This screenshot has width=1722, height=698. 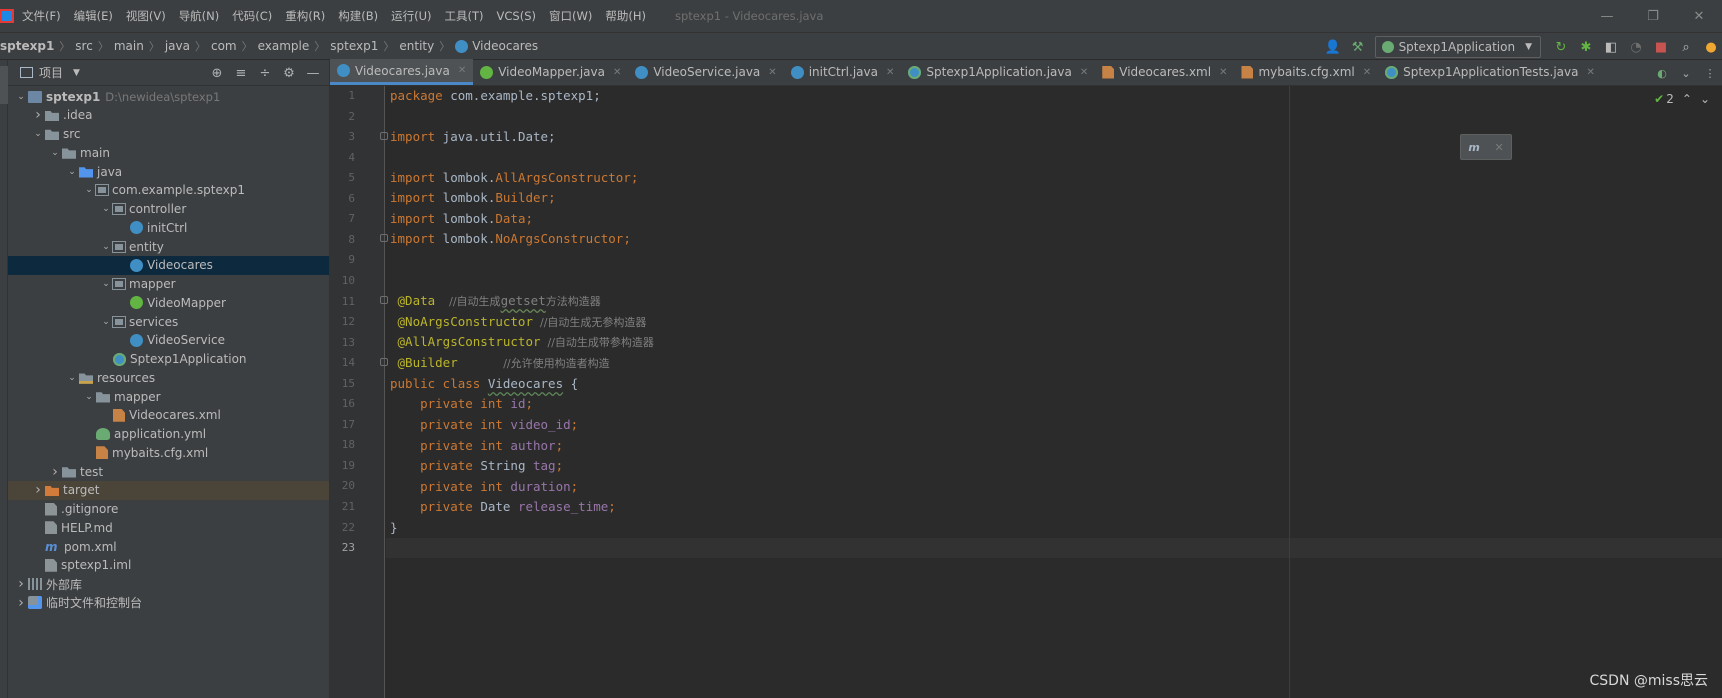 What do you see at coordinates (550, 72) in the screenshot?
I see `editor-tab-videomapper-java: VideoMapper.java ✕` at bounding box center [550, 72].